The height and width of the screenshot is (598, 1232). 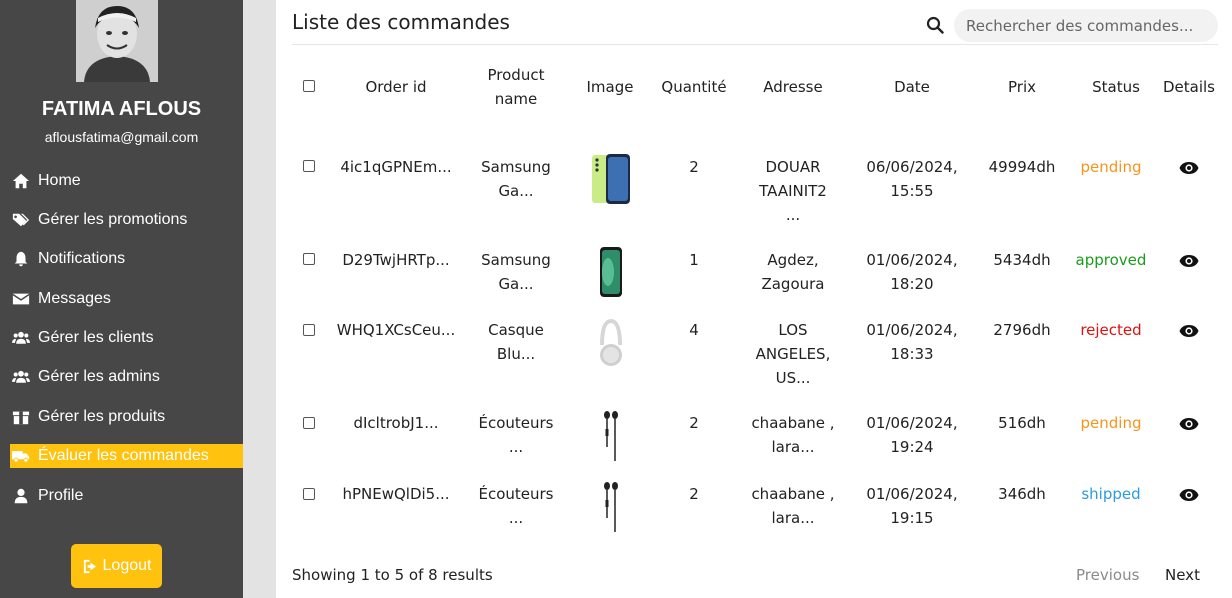 I want to click on pagination-summary: Showing 1 to 5 of 8 results, so click(x=392, y=575).